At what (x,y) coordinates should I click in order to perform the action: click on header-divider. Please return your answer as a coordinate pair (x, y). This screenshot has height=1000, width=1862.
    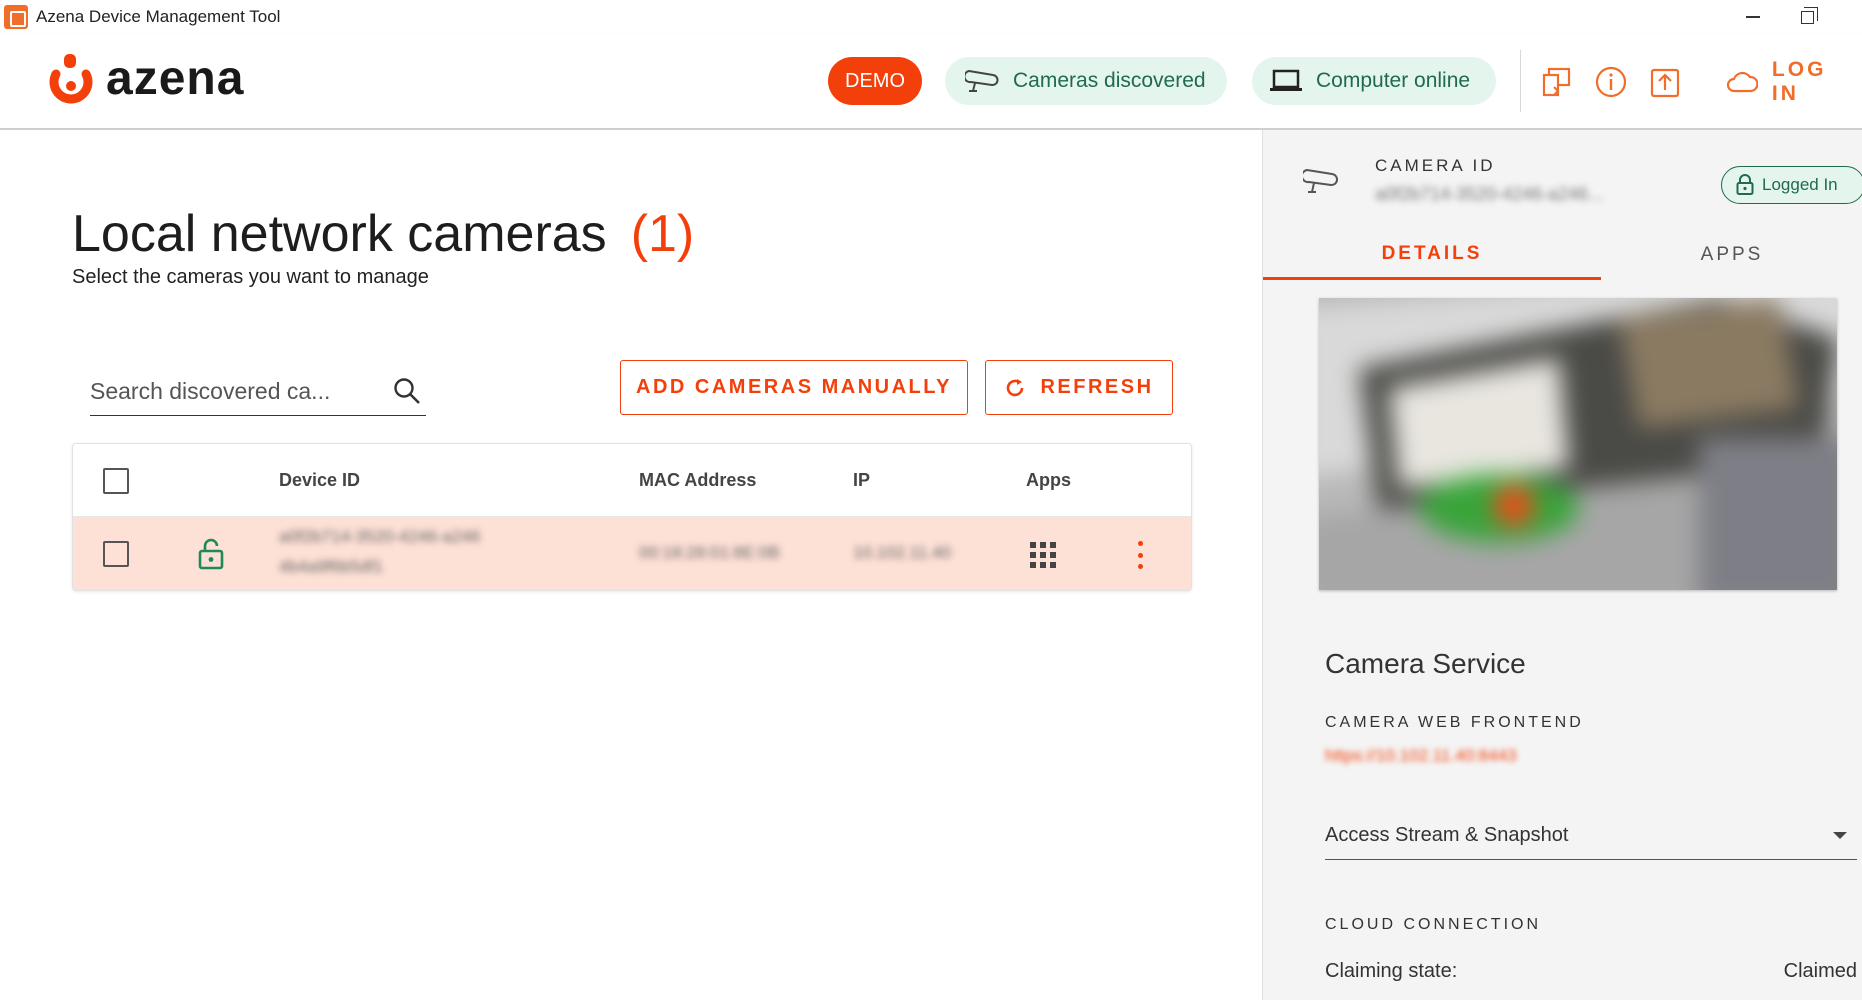
    Looking at the image, I should click on (1520, 81).